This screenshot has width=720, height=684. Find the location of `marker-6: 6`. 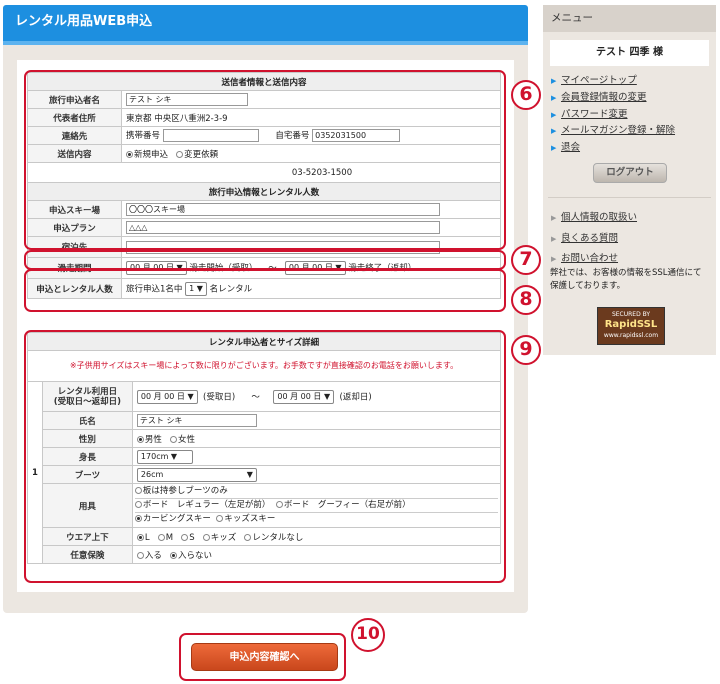

marker-6: 6 is located at coordinates (526, 95).